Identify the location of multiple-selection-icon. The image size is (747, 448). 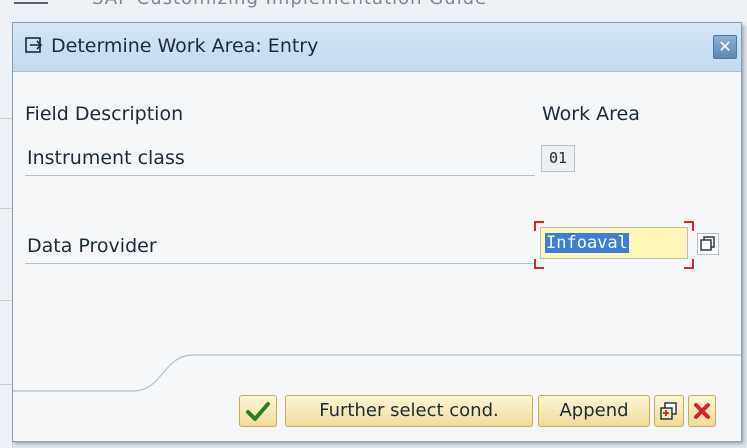
(668, 411).